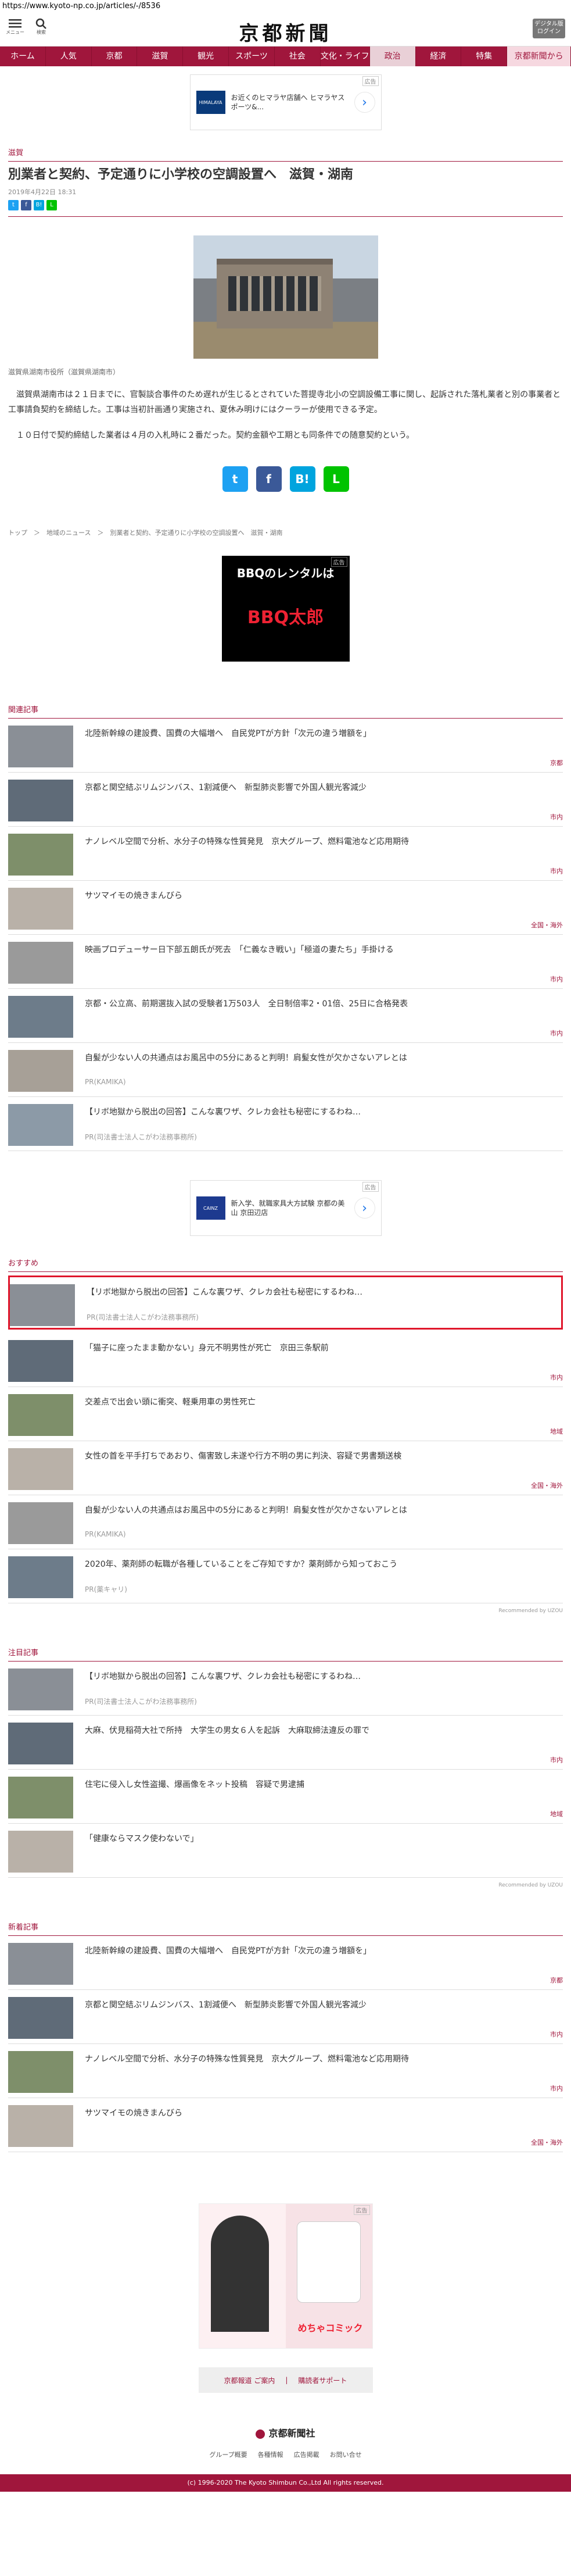 The width and height of the screenshot is (571, 2576). I want to click on category-tag: 地域, so click(556, 1431).